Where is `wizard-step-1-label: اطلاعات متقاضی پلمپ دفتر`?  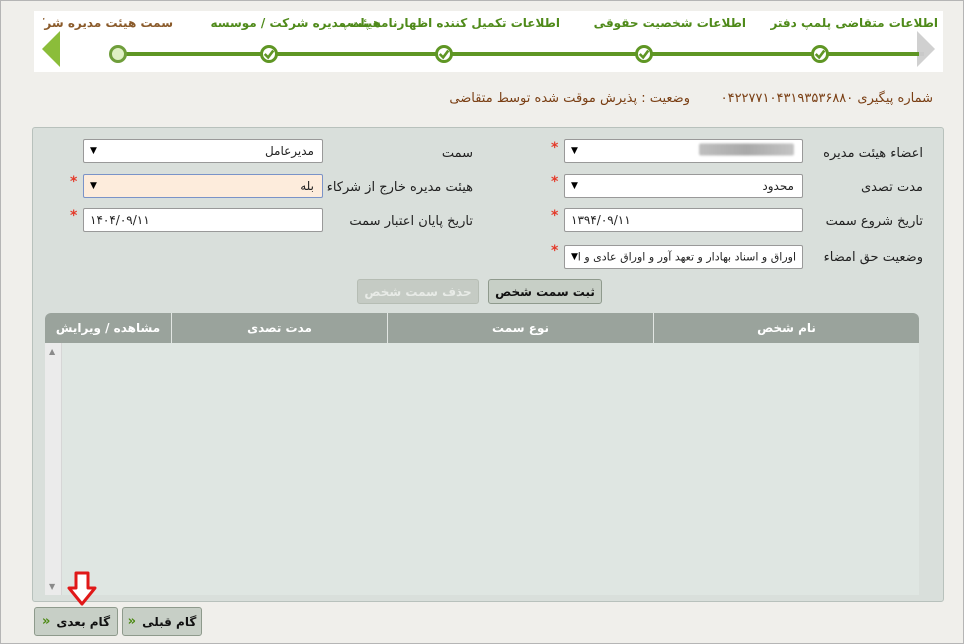 wizard-step-1-label: اطلاعات متقاضی پلمپ دفتر is located at coordinates (854, 23).